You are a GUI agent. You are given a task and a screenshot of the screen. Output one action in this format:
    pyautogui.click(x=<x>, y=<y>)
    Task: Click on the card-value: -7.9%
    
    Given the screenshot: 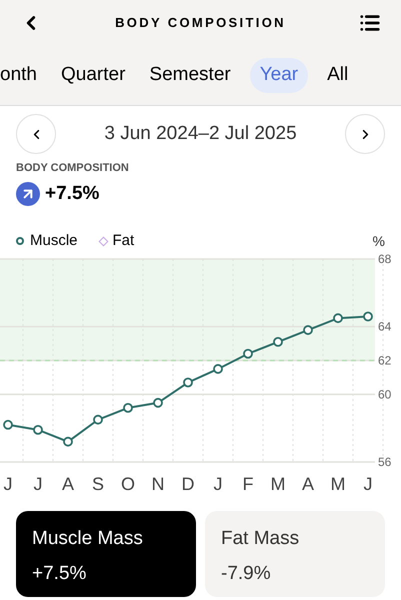 What is the action you would take?
    pyautogui.click(x=246, y=574)
    